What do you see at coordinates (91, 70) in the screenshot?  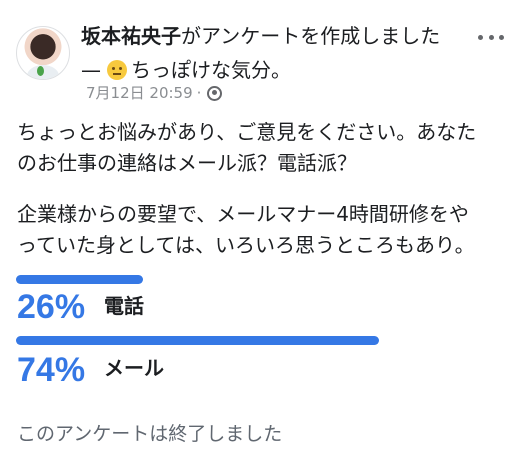 I see `feeling-dash: —` at bounding box center [91, 70].